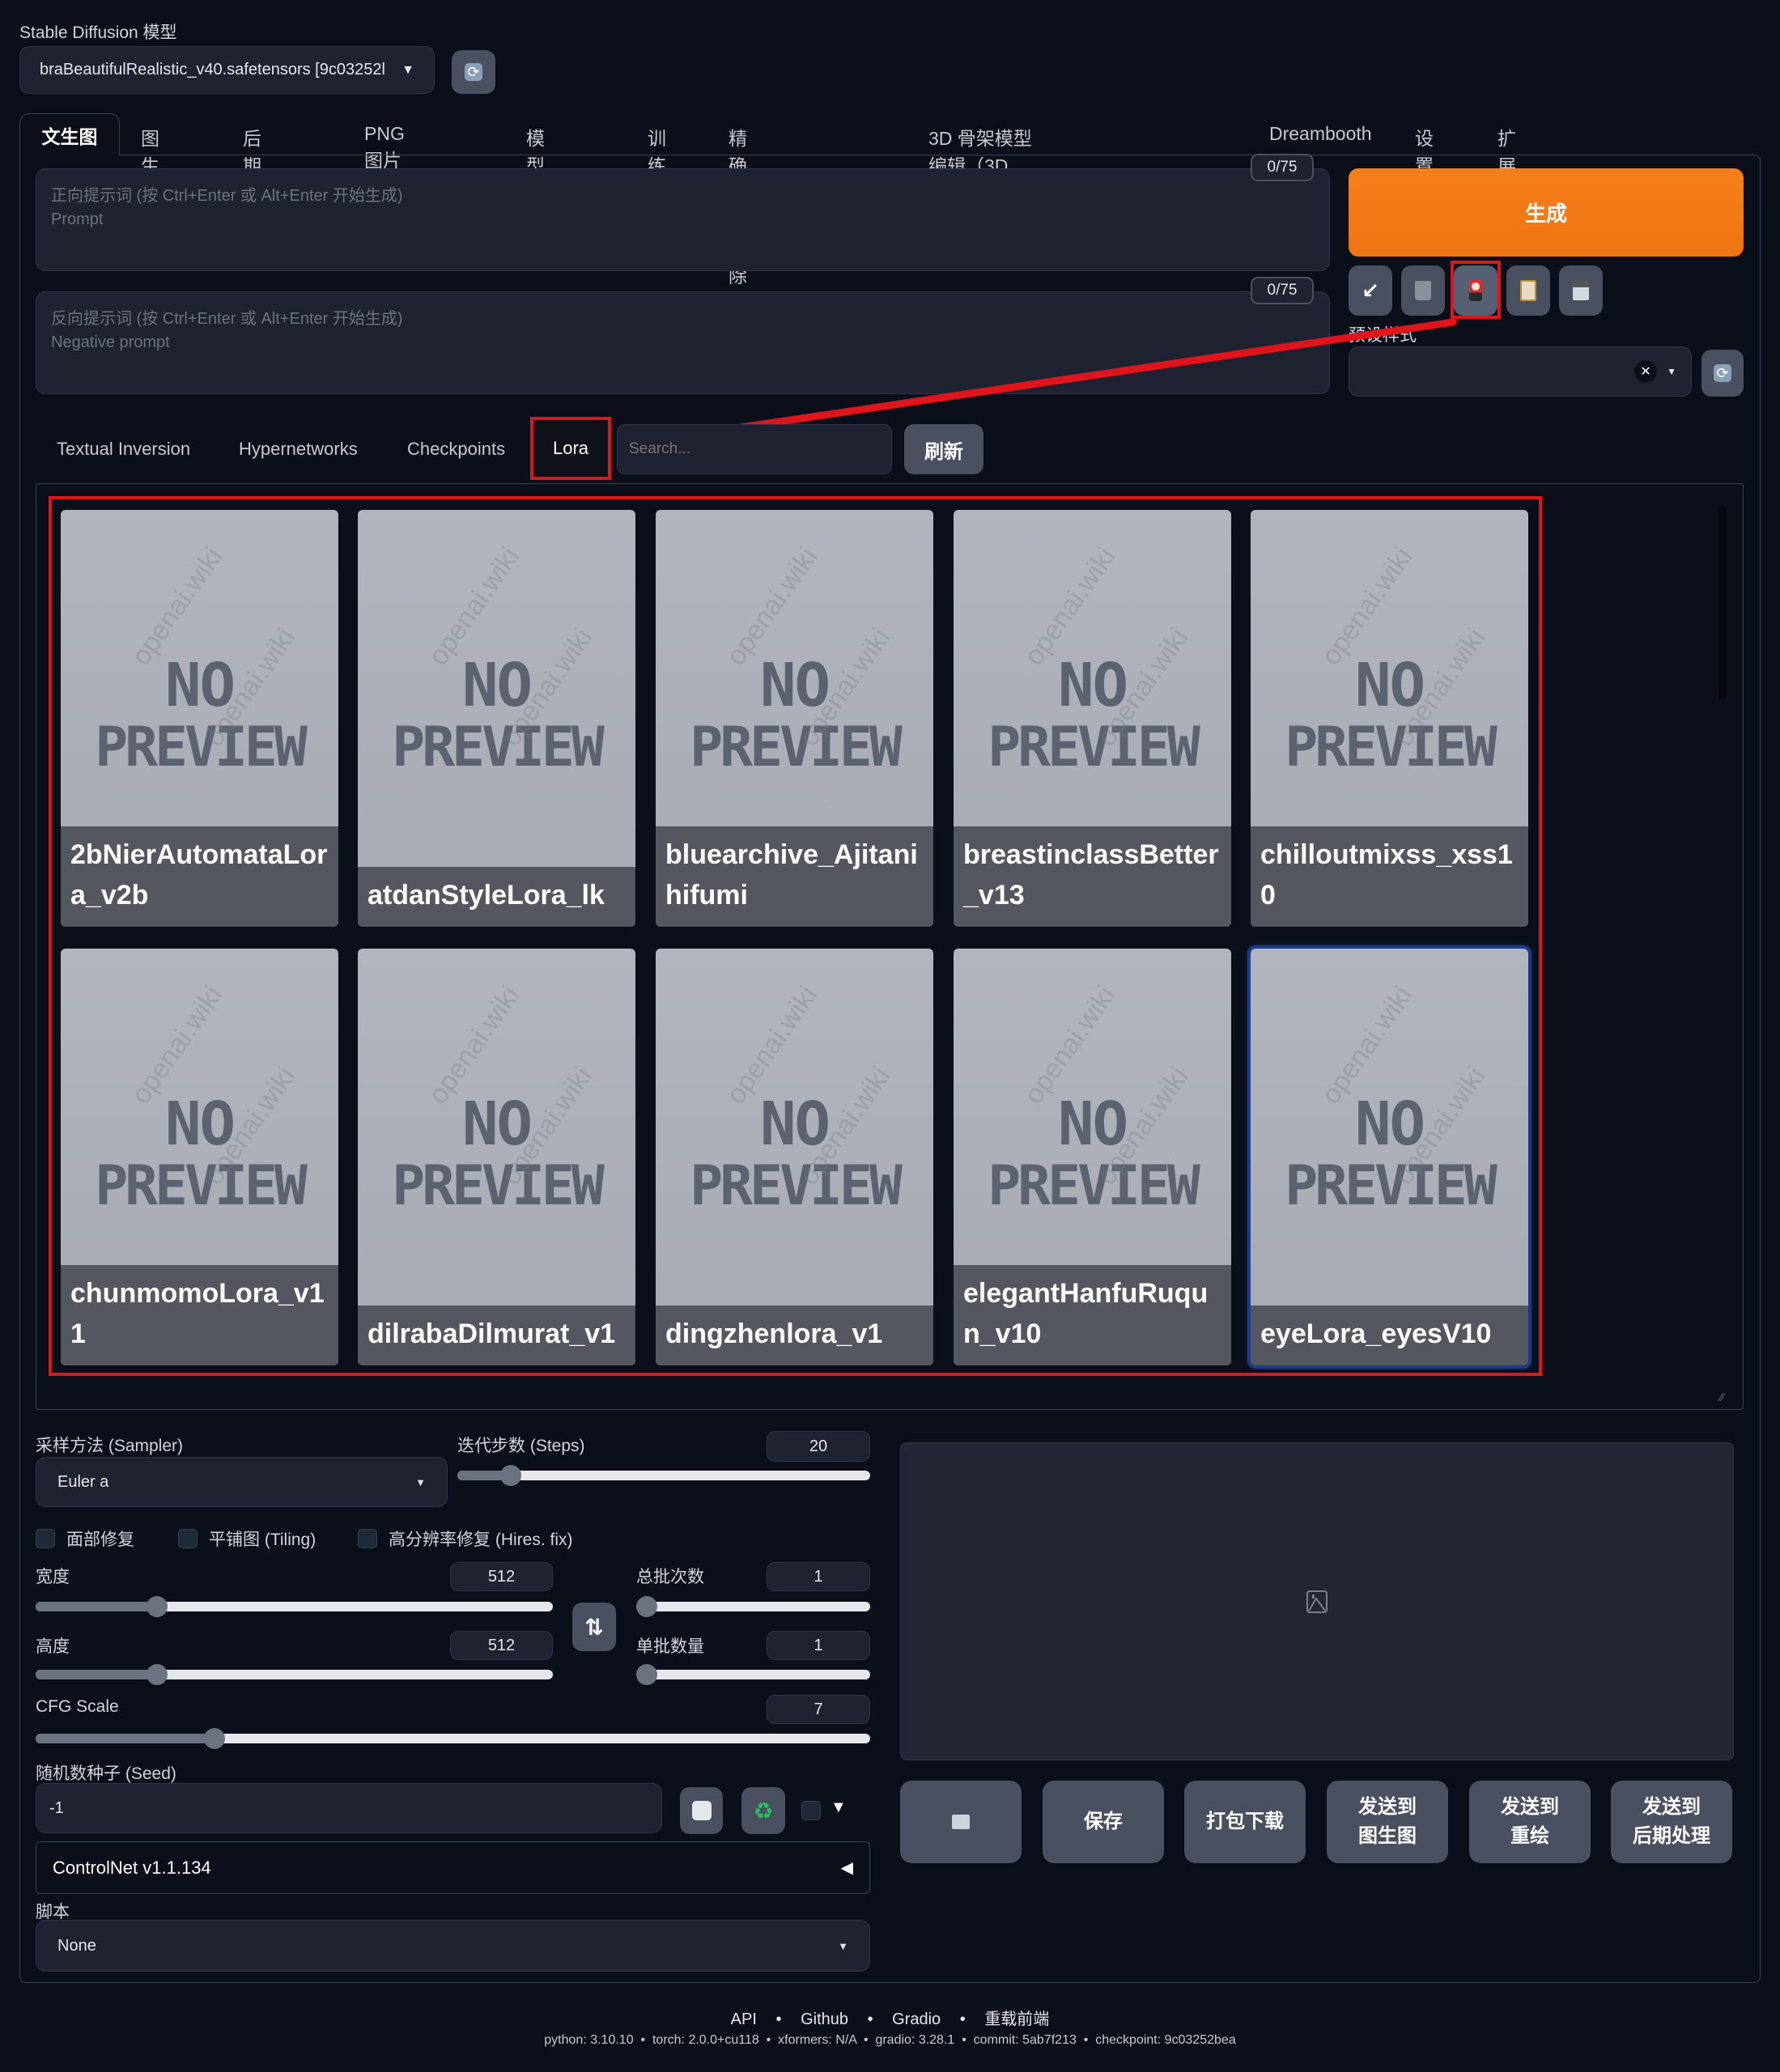 The height and width of the screenshot is (2072, 1780). What do you see at coordinates (916, 2019) in the screenshot?
I see `footer-gradio-link: Gradio` at bounding box center [916, 2019].